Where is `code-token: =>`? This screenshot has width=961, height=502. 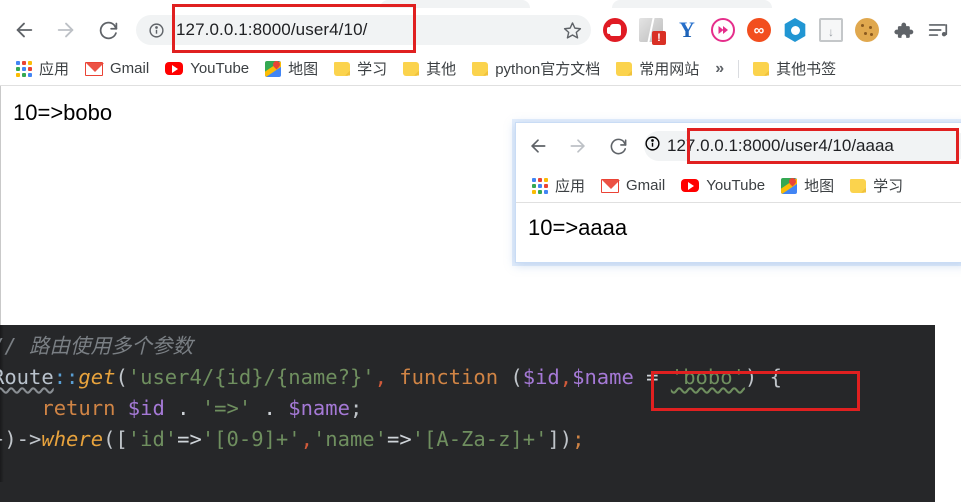 code-token: => is located at coordinates (399, 439).